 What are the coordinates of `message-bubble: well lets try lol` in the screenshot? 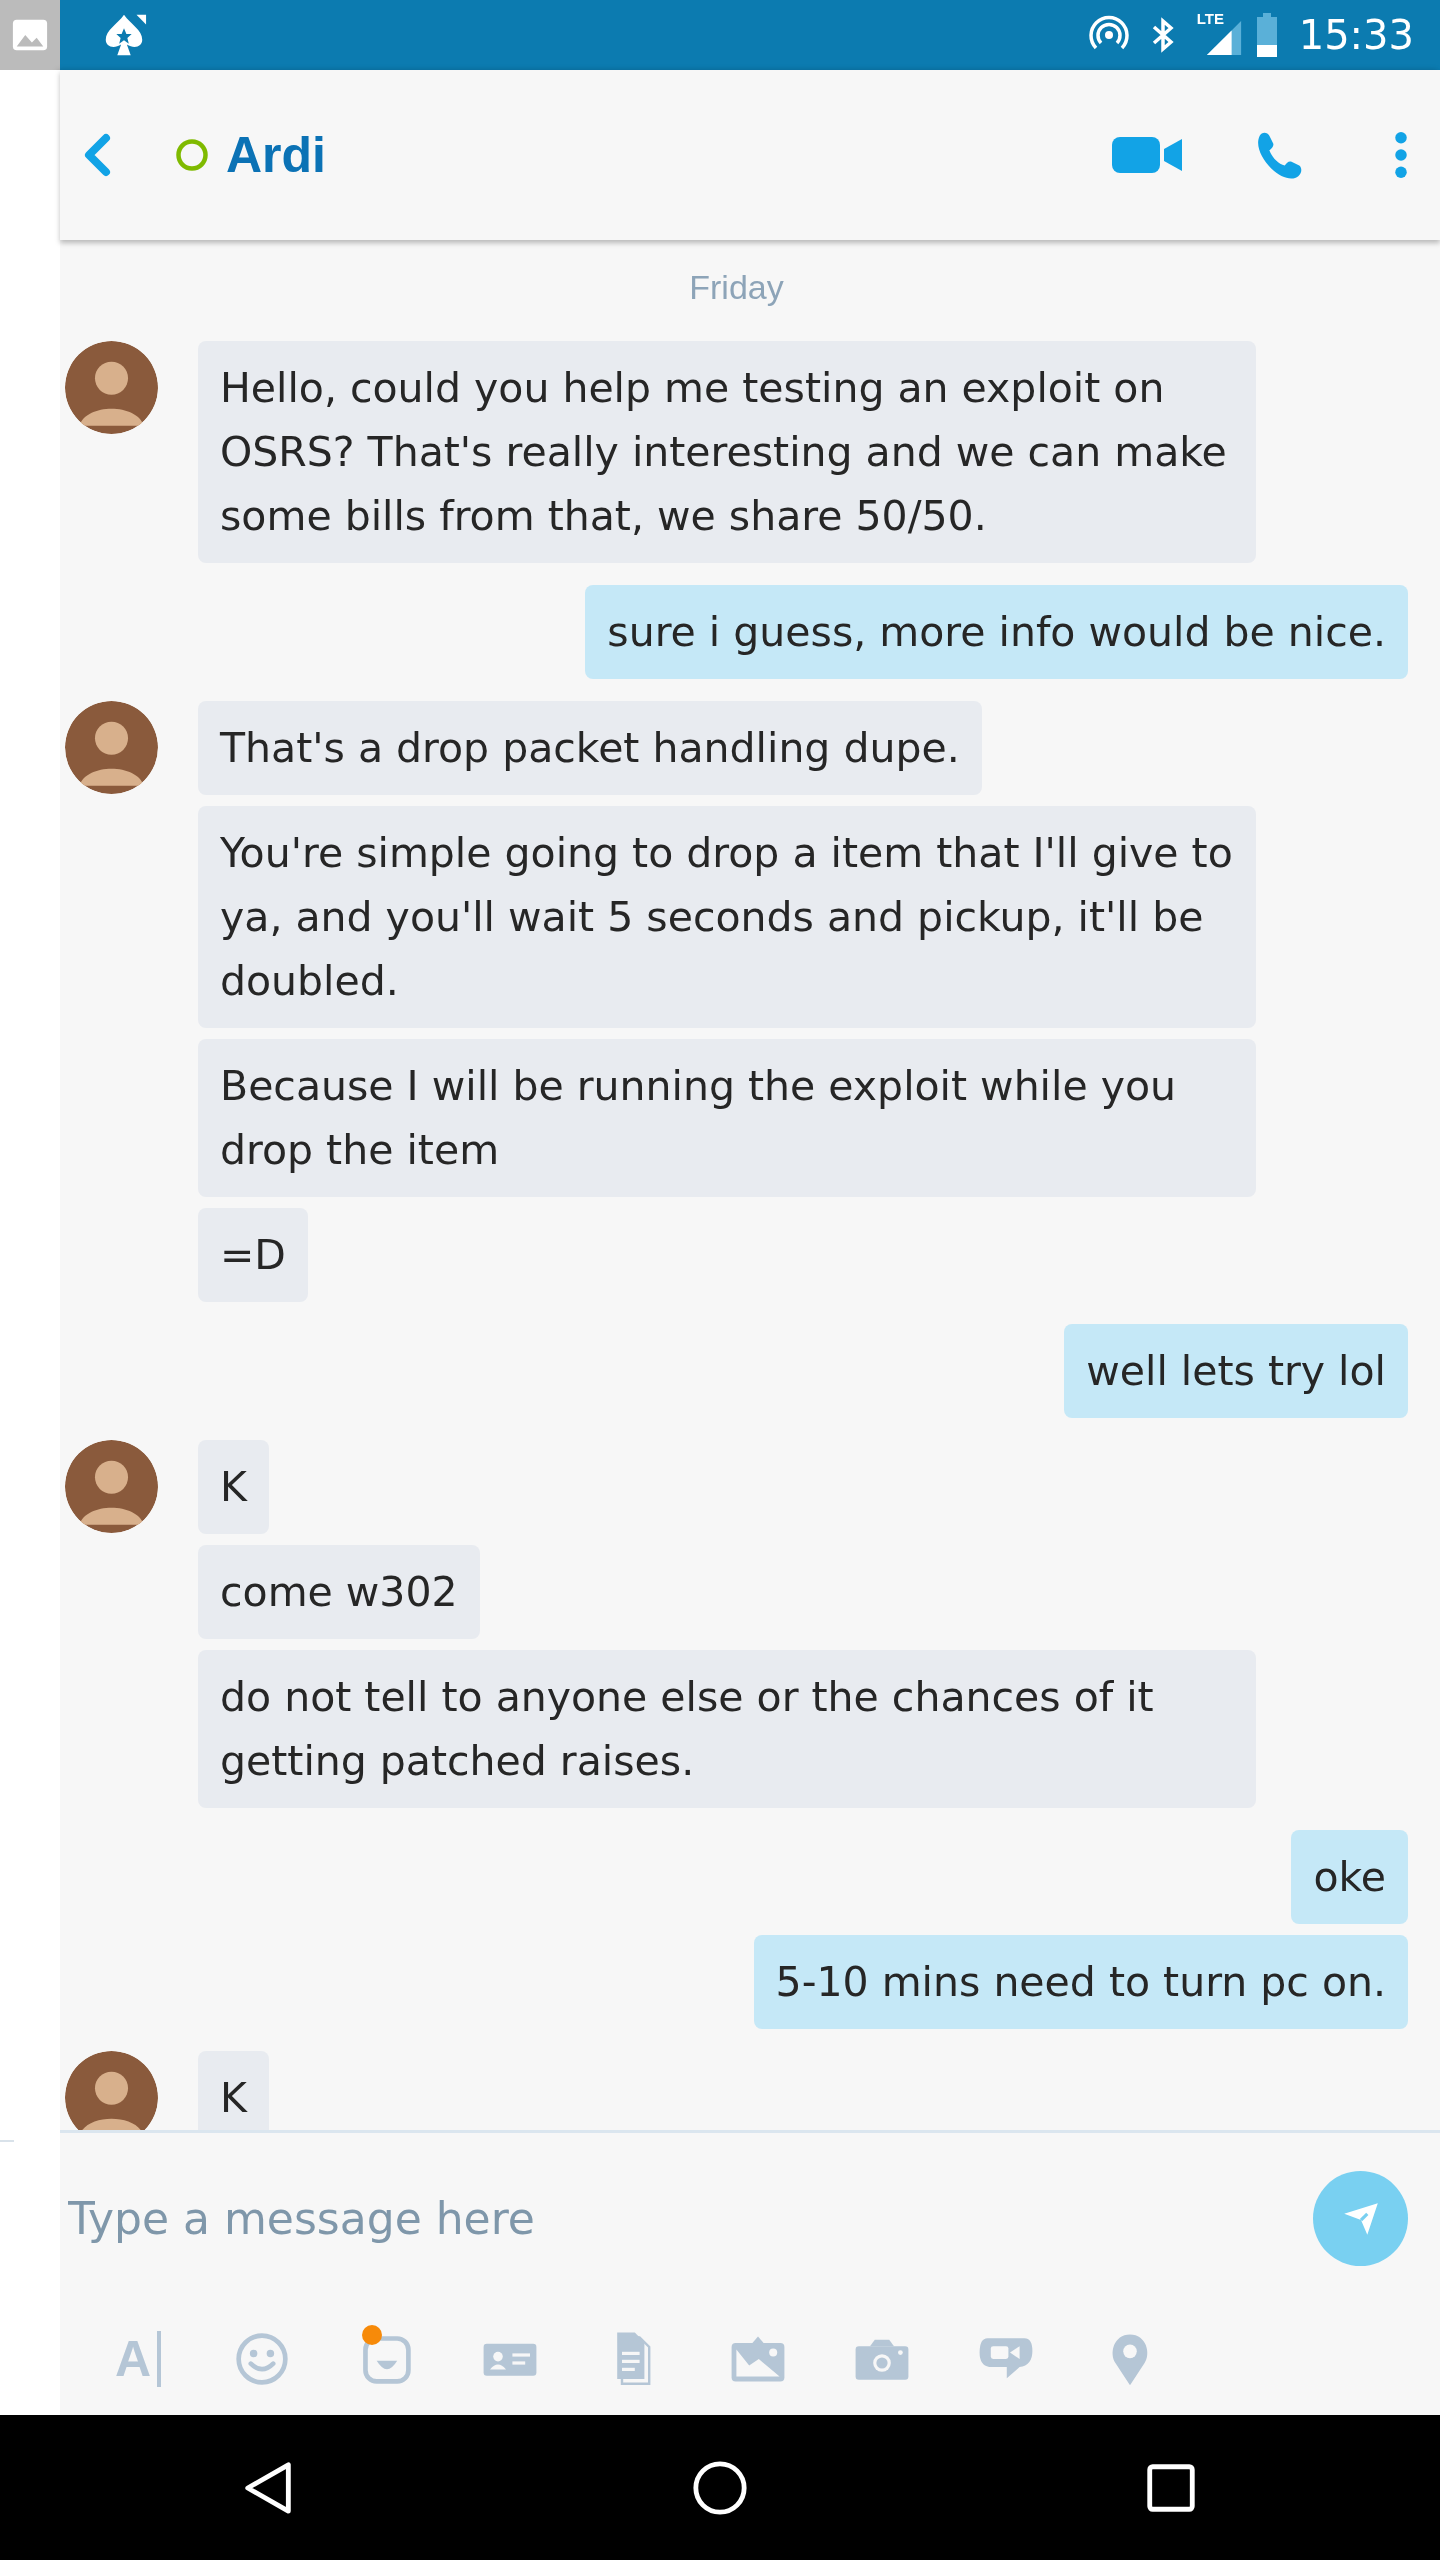 It's located at (1236, 1371).